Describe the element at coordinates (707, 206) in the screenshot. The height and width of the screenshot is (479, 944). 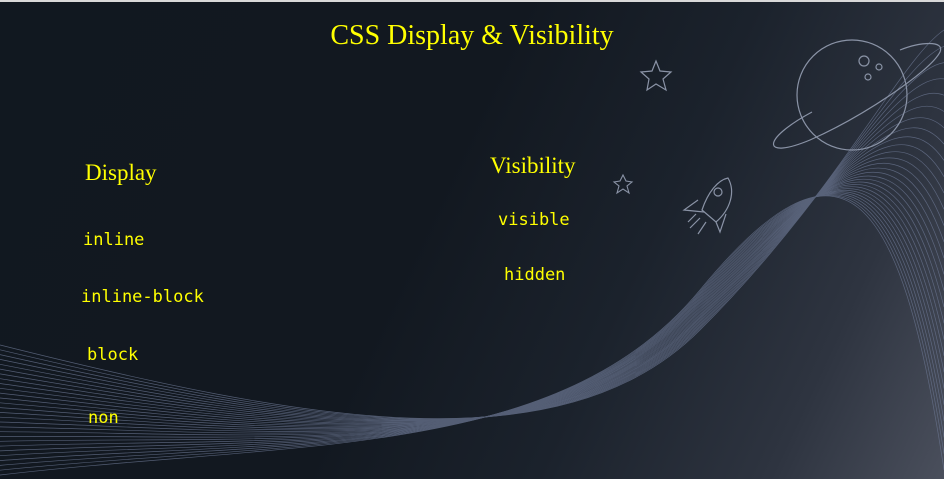
I see `rocket-icon` at that location.